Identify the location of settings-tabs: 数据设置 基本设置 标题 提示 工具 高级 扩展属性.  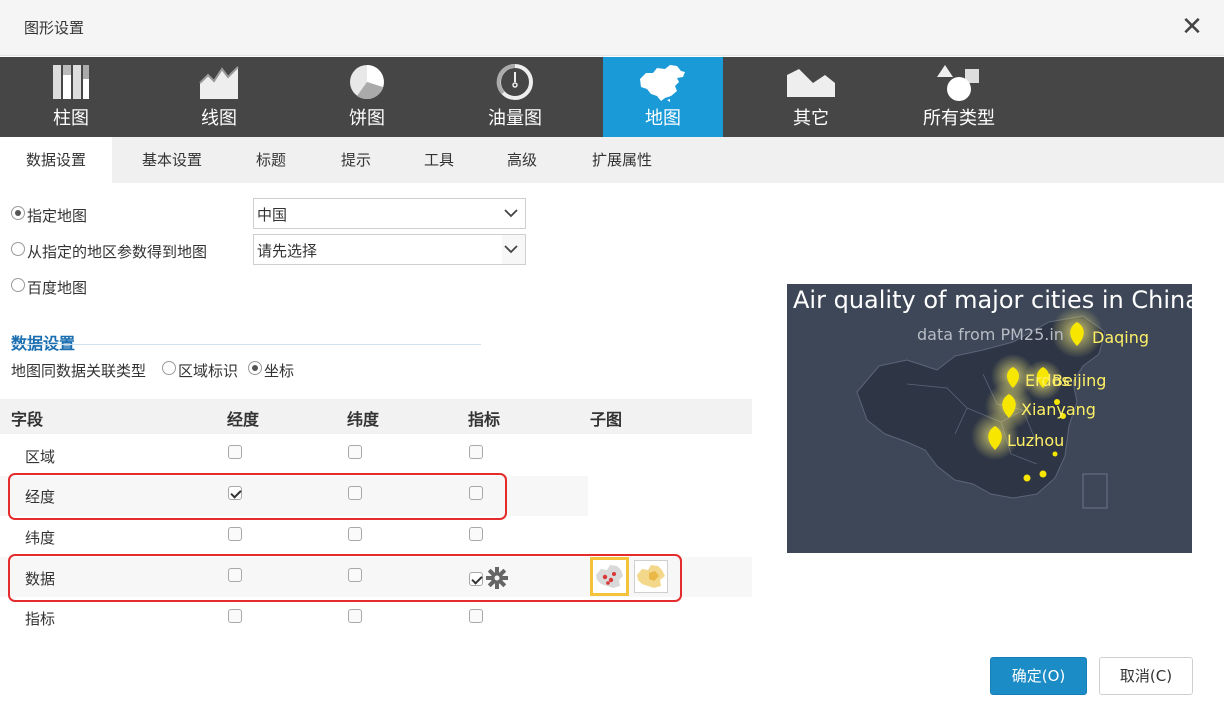
(612, 160).